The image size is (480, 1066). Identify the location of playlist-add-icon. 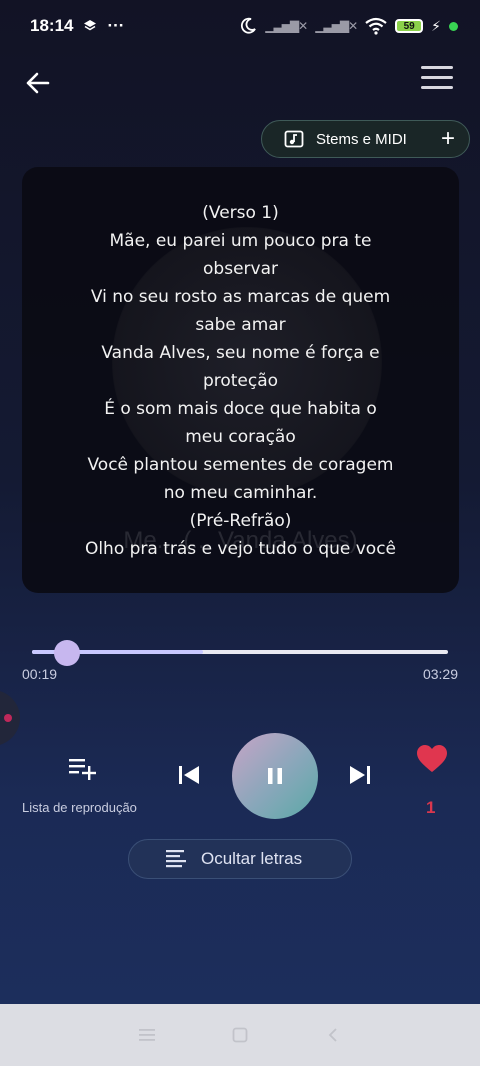
(82, 769).